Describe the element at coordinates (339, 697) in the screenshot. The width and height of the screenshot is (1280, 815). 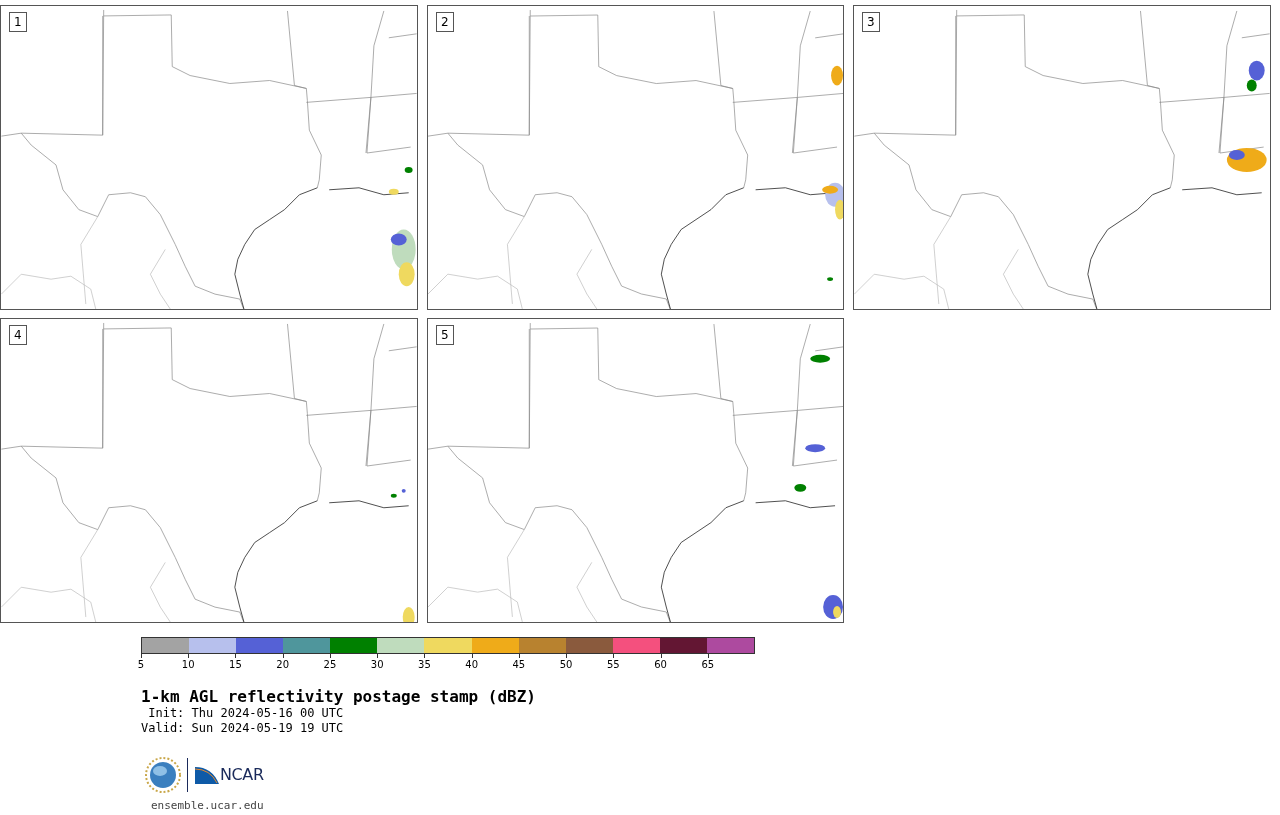
I see `chart-title: 1-km AGL reflectivity postage stamp (dBZ)` at that location.